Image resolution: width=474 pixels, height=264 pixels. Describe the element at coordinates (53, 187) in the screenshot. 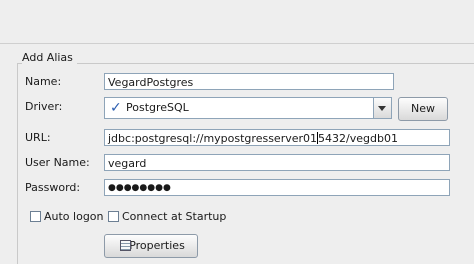

I see `password-label: Password:` at that location.